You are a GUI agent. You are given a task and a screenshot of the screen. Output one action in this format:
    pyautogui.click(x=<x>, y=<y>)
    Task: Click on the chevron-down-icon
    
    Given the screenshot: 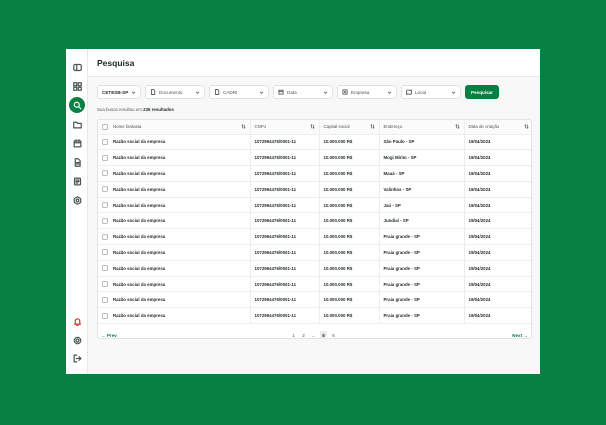 What is the action you would take?
    pyautogui.click(x=133, y=92)
    